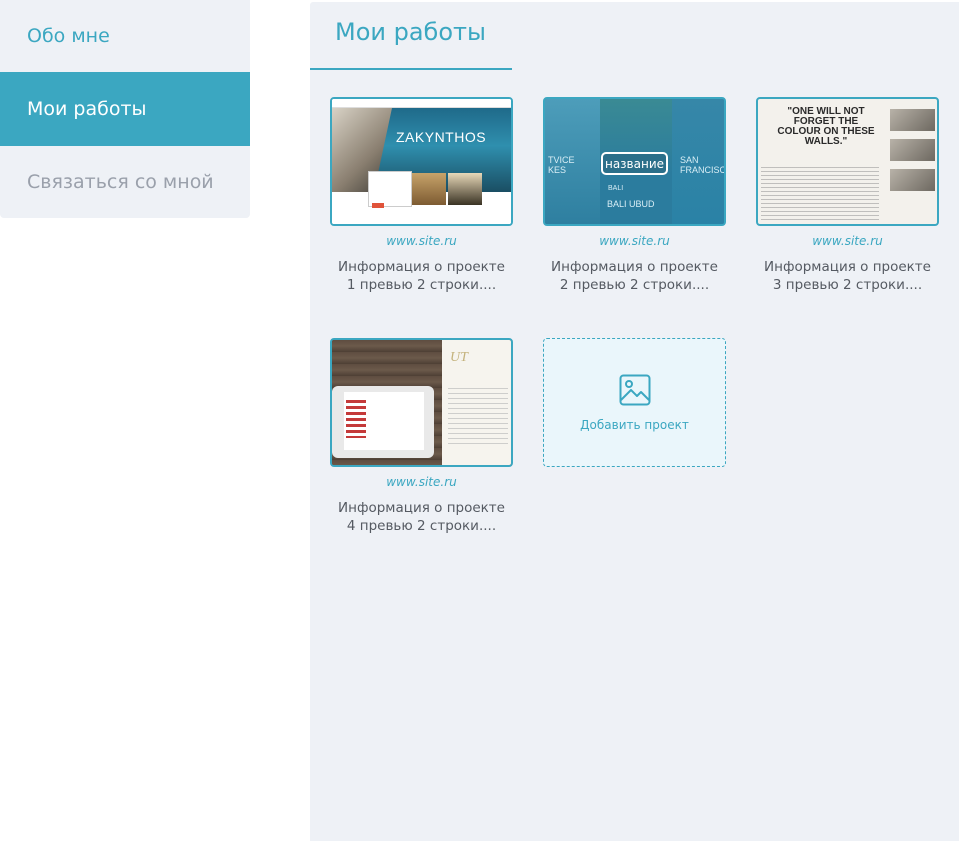  What do you see at coordinates (390, 189) in the screenshot?
I see `thumb-booking-panel` at bounding box center [390, 189].